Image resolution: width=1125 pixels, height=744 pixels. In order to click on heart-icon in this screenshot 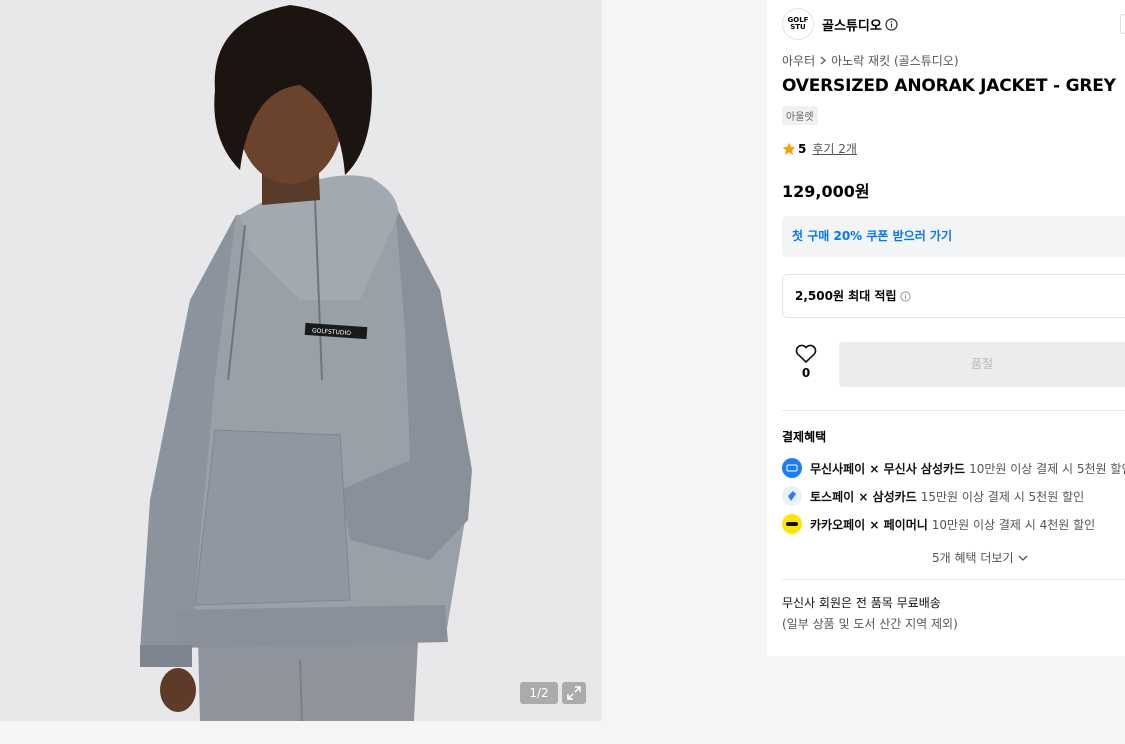, I will do `click(806, 353)`.